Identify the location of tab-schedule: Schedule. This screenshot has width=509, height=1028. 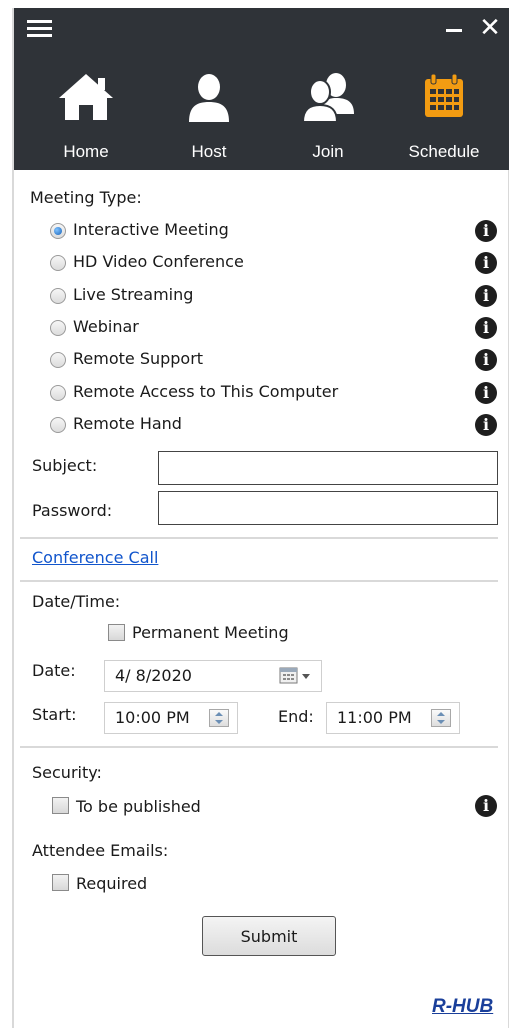
(444, 116).